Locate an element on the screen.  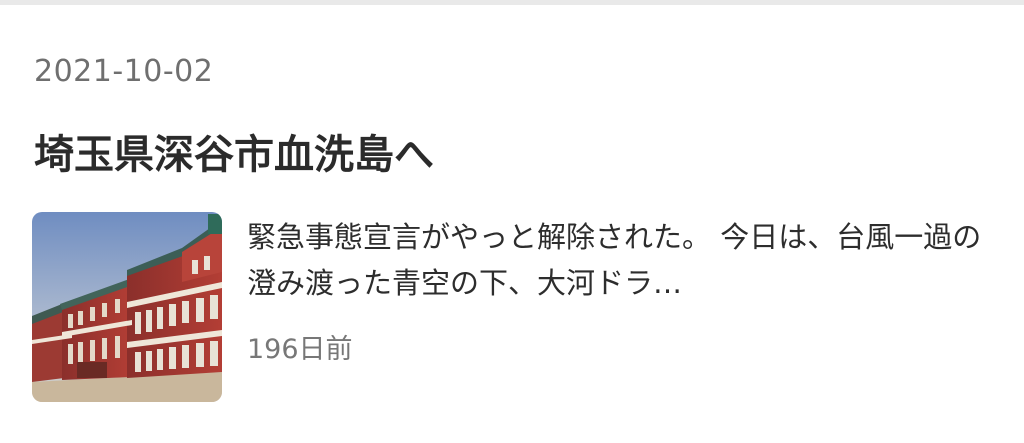
red-brick-station-photo is located at coordinates (127, 307).